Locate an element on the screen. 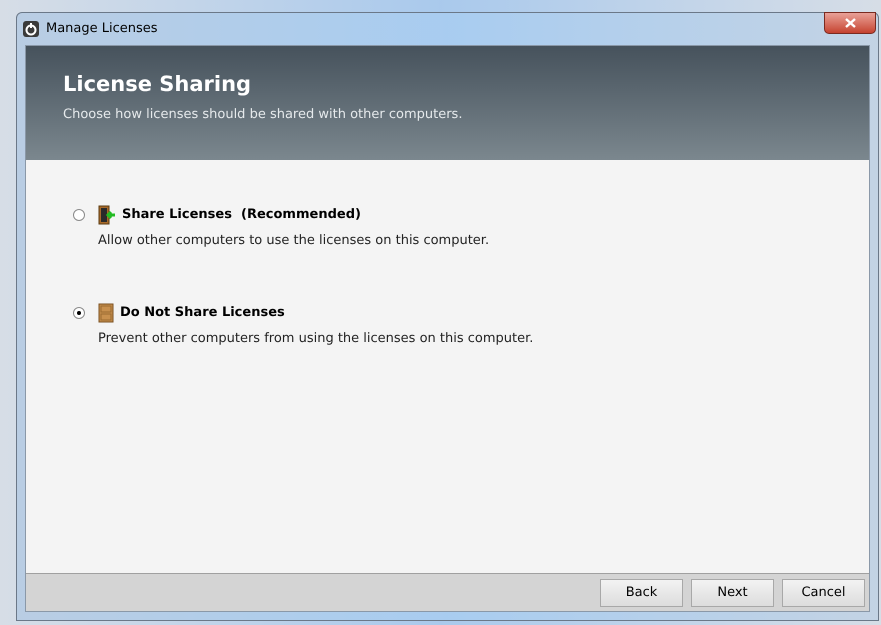 The image size is (881, 625). cancel-button: Cancel is located at coordinates (823, 592).